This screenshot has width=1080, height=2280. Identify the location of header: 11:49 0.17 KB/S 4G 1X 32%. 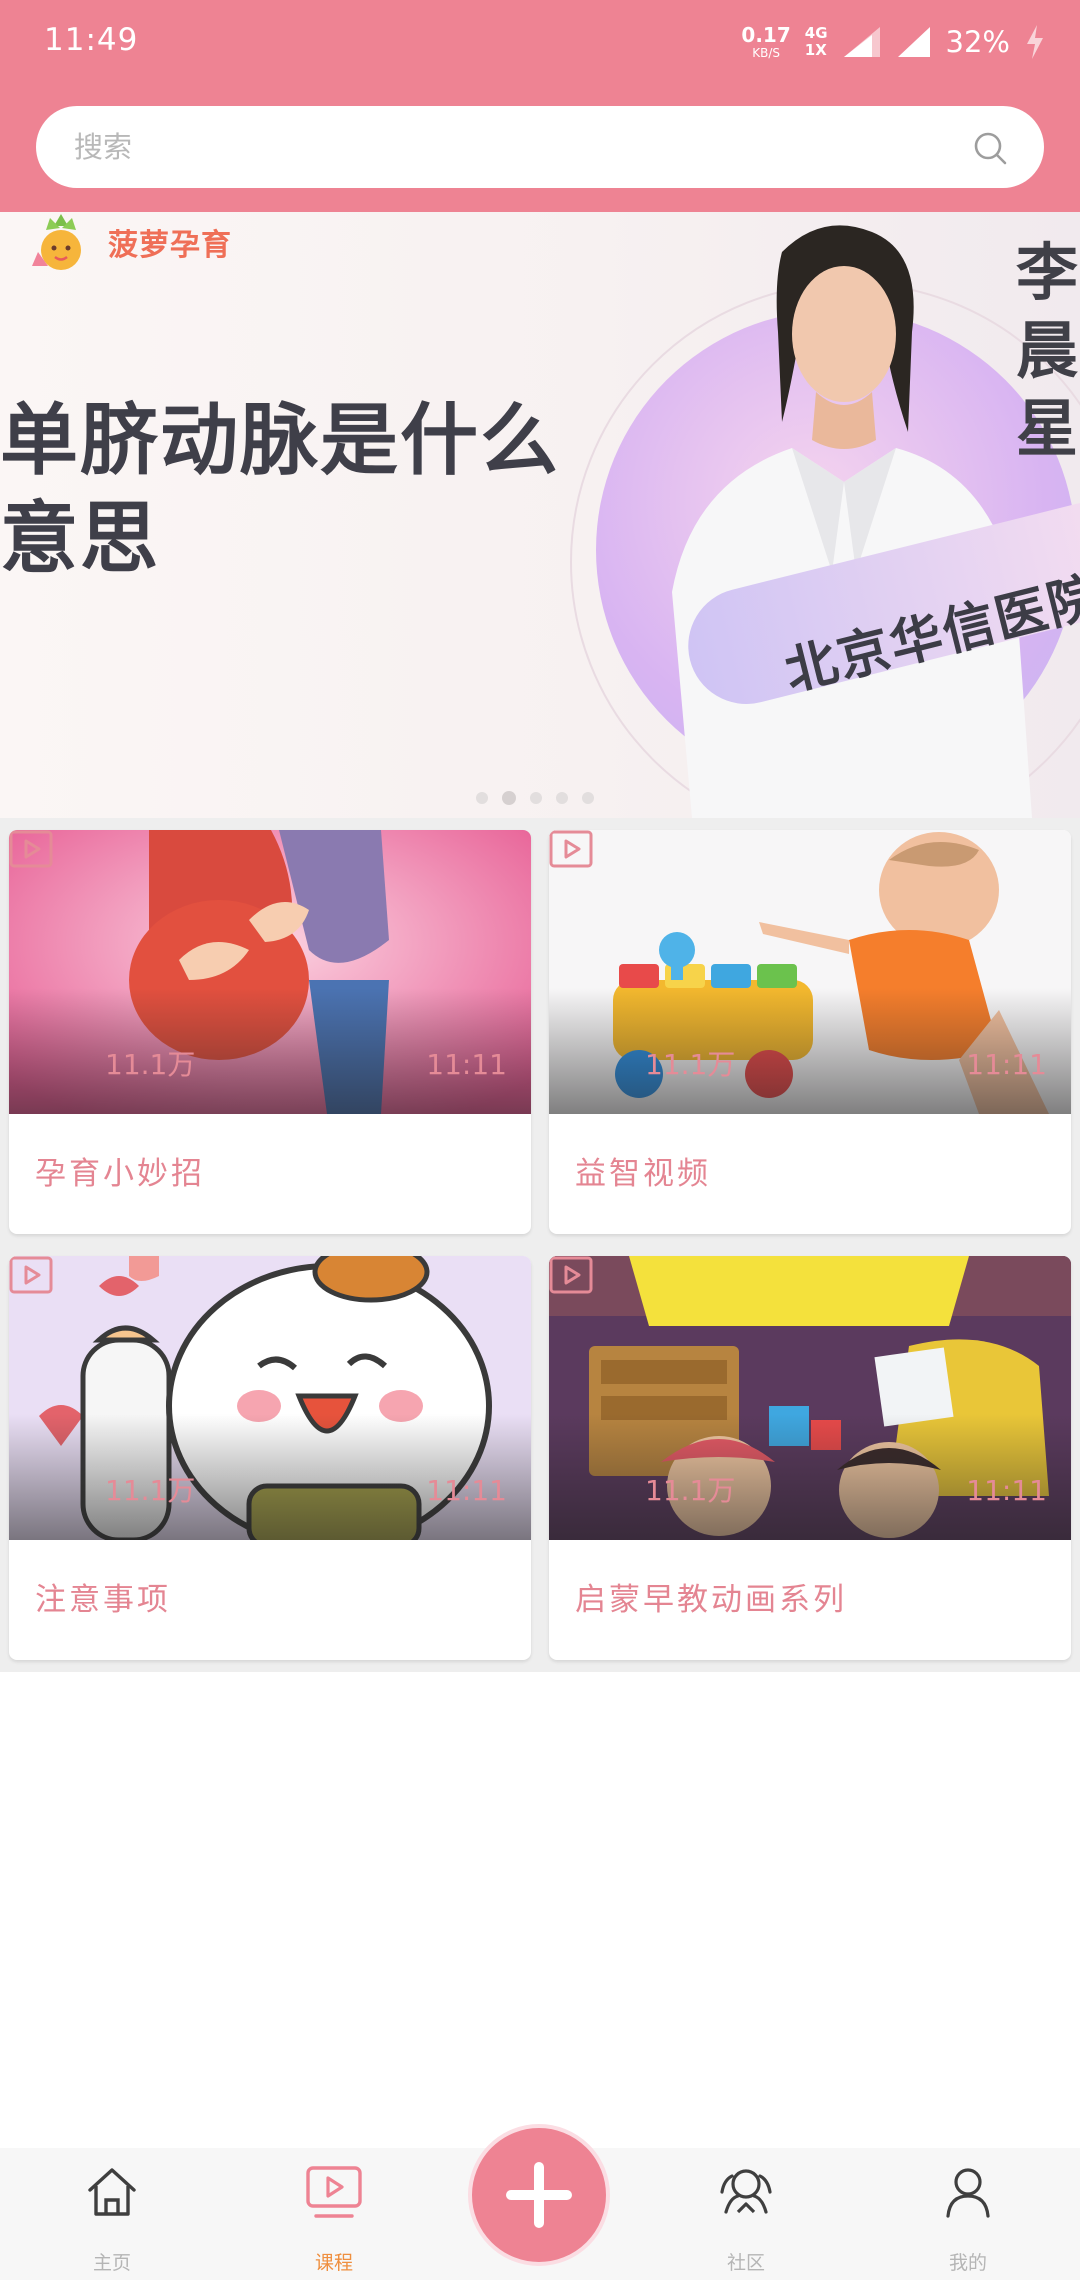
(540, 106).